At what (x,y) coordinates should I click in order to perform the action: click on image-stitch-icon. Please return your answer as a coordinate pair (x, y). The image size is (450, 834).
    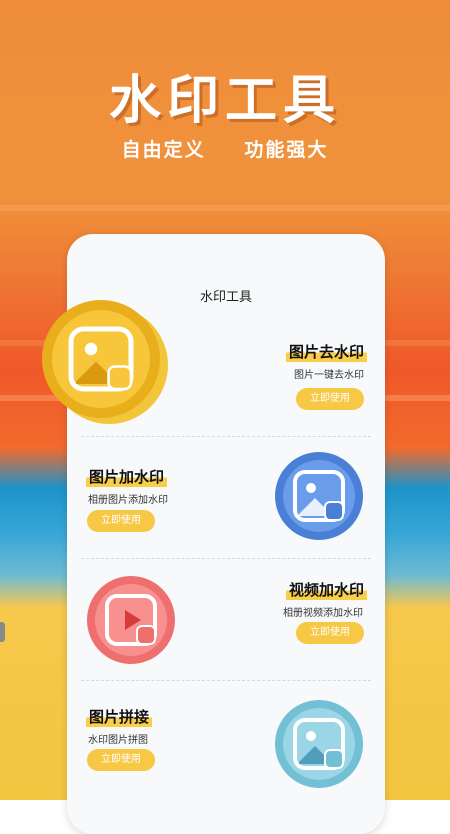
    Looking at the image, I should click on (319, 744).